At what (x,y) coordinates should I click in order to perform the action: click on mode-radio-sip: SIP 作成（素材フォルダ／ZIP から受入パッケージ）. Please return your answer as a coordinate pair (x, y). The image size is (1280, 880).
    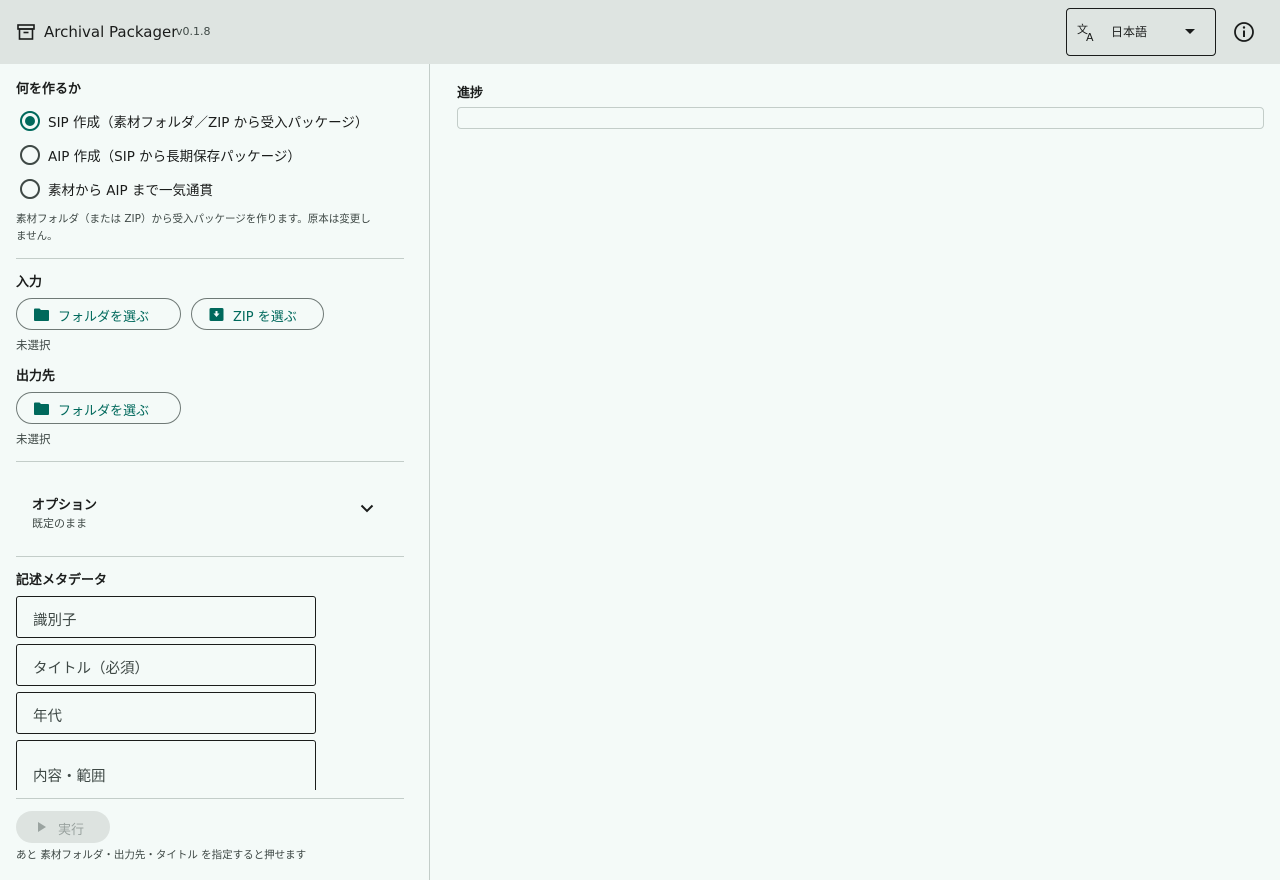
    Looking at the image, I should click on (194, 121).